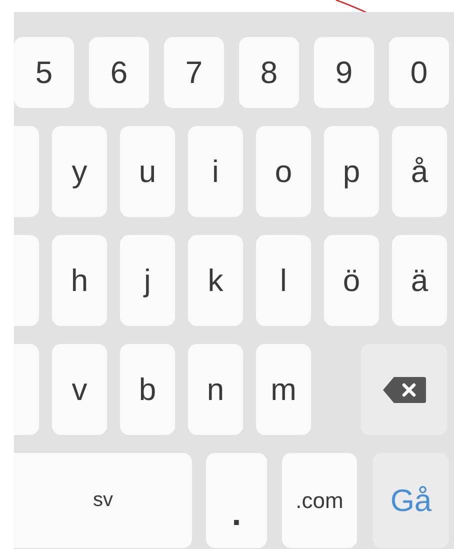 Image resolution: width=454 pixels, height=549 pixels. I want to click on key: n, so click(215, 389).